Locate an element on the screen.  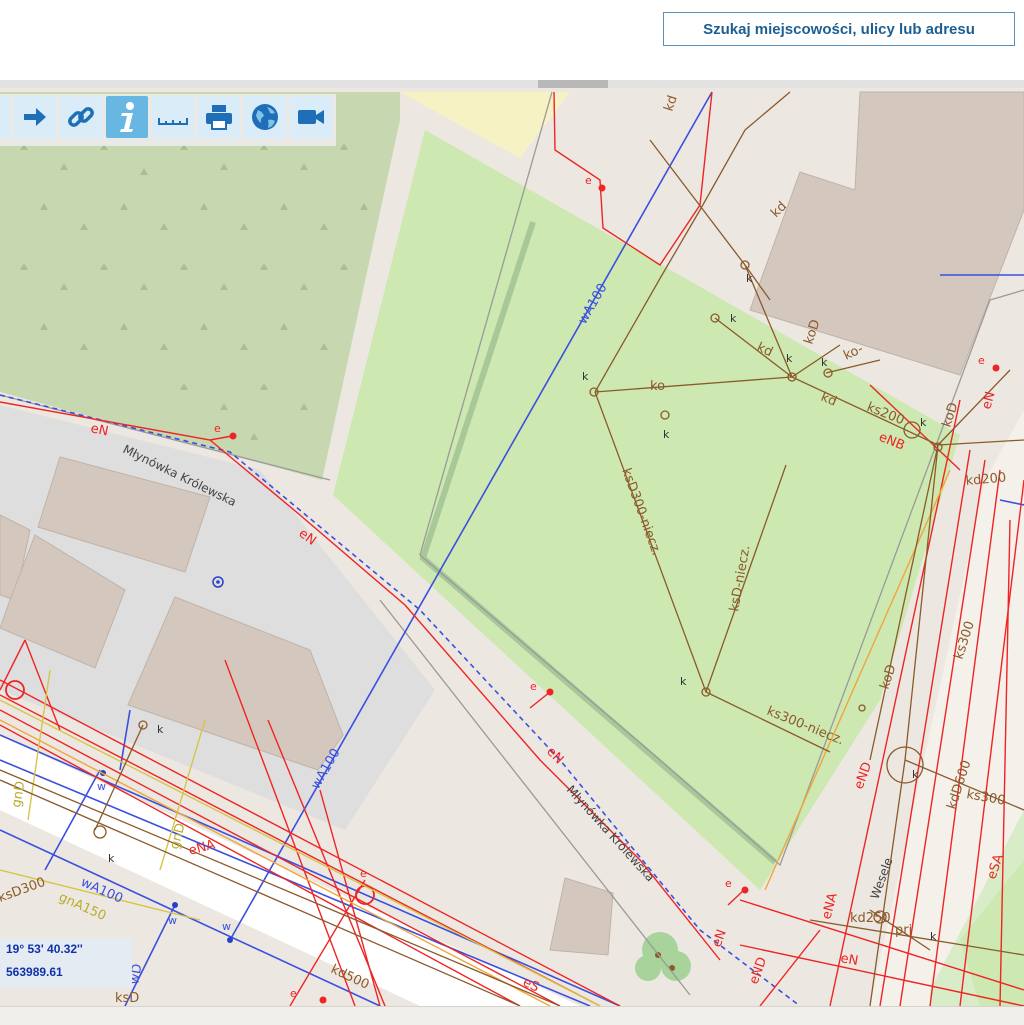
tool-info is located at coordinates (127, 117).